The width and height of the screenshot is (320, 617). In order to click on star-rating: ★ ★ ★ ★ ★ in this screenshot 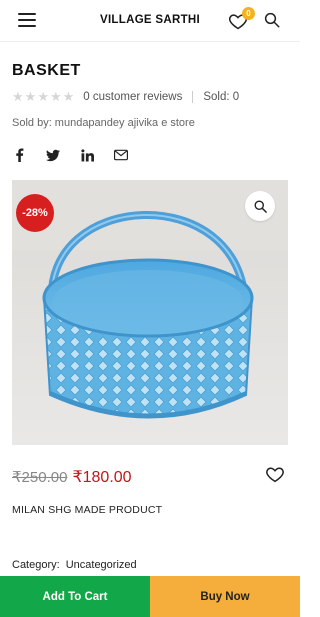, I will do `click(43, 97)`.